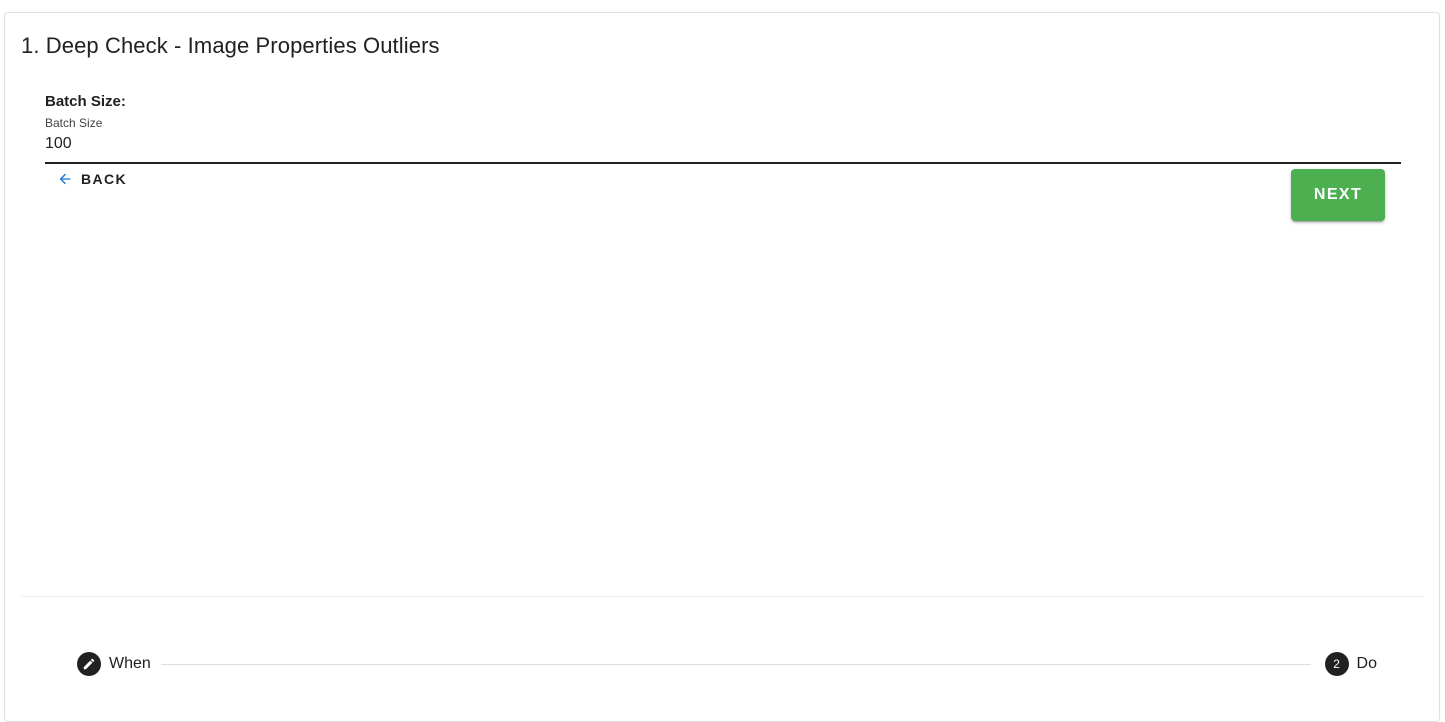 The width and height of the screenshot is (1445, 722). Describe the element at coordinates (723, 596) in the screenshot. I see `divider` at that location.